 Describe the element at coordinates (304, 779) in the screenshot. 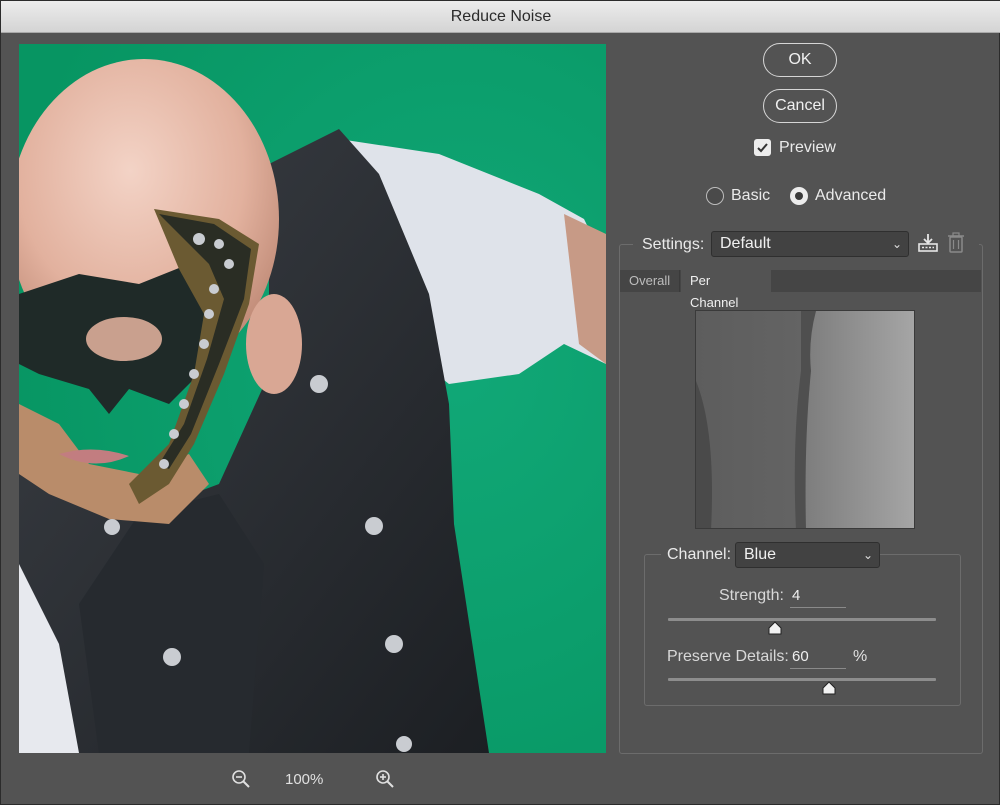

I see `zoom-level: 100%` at that location.